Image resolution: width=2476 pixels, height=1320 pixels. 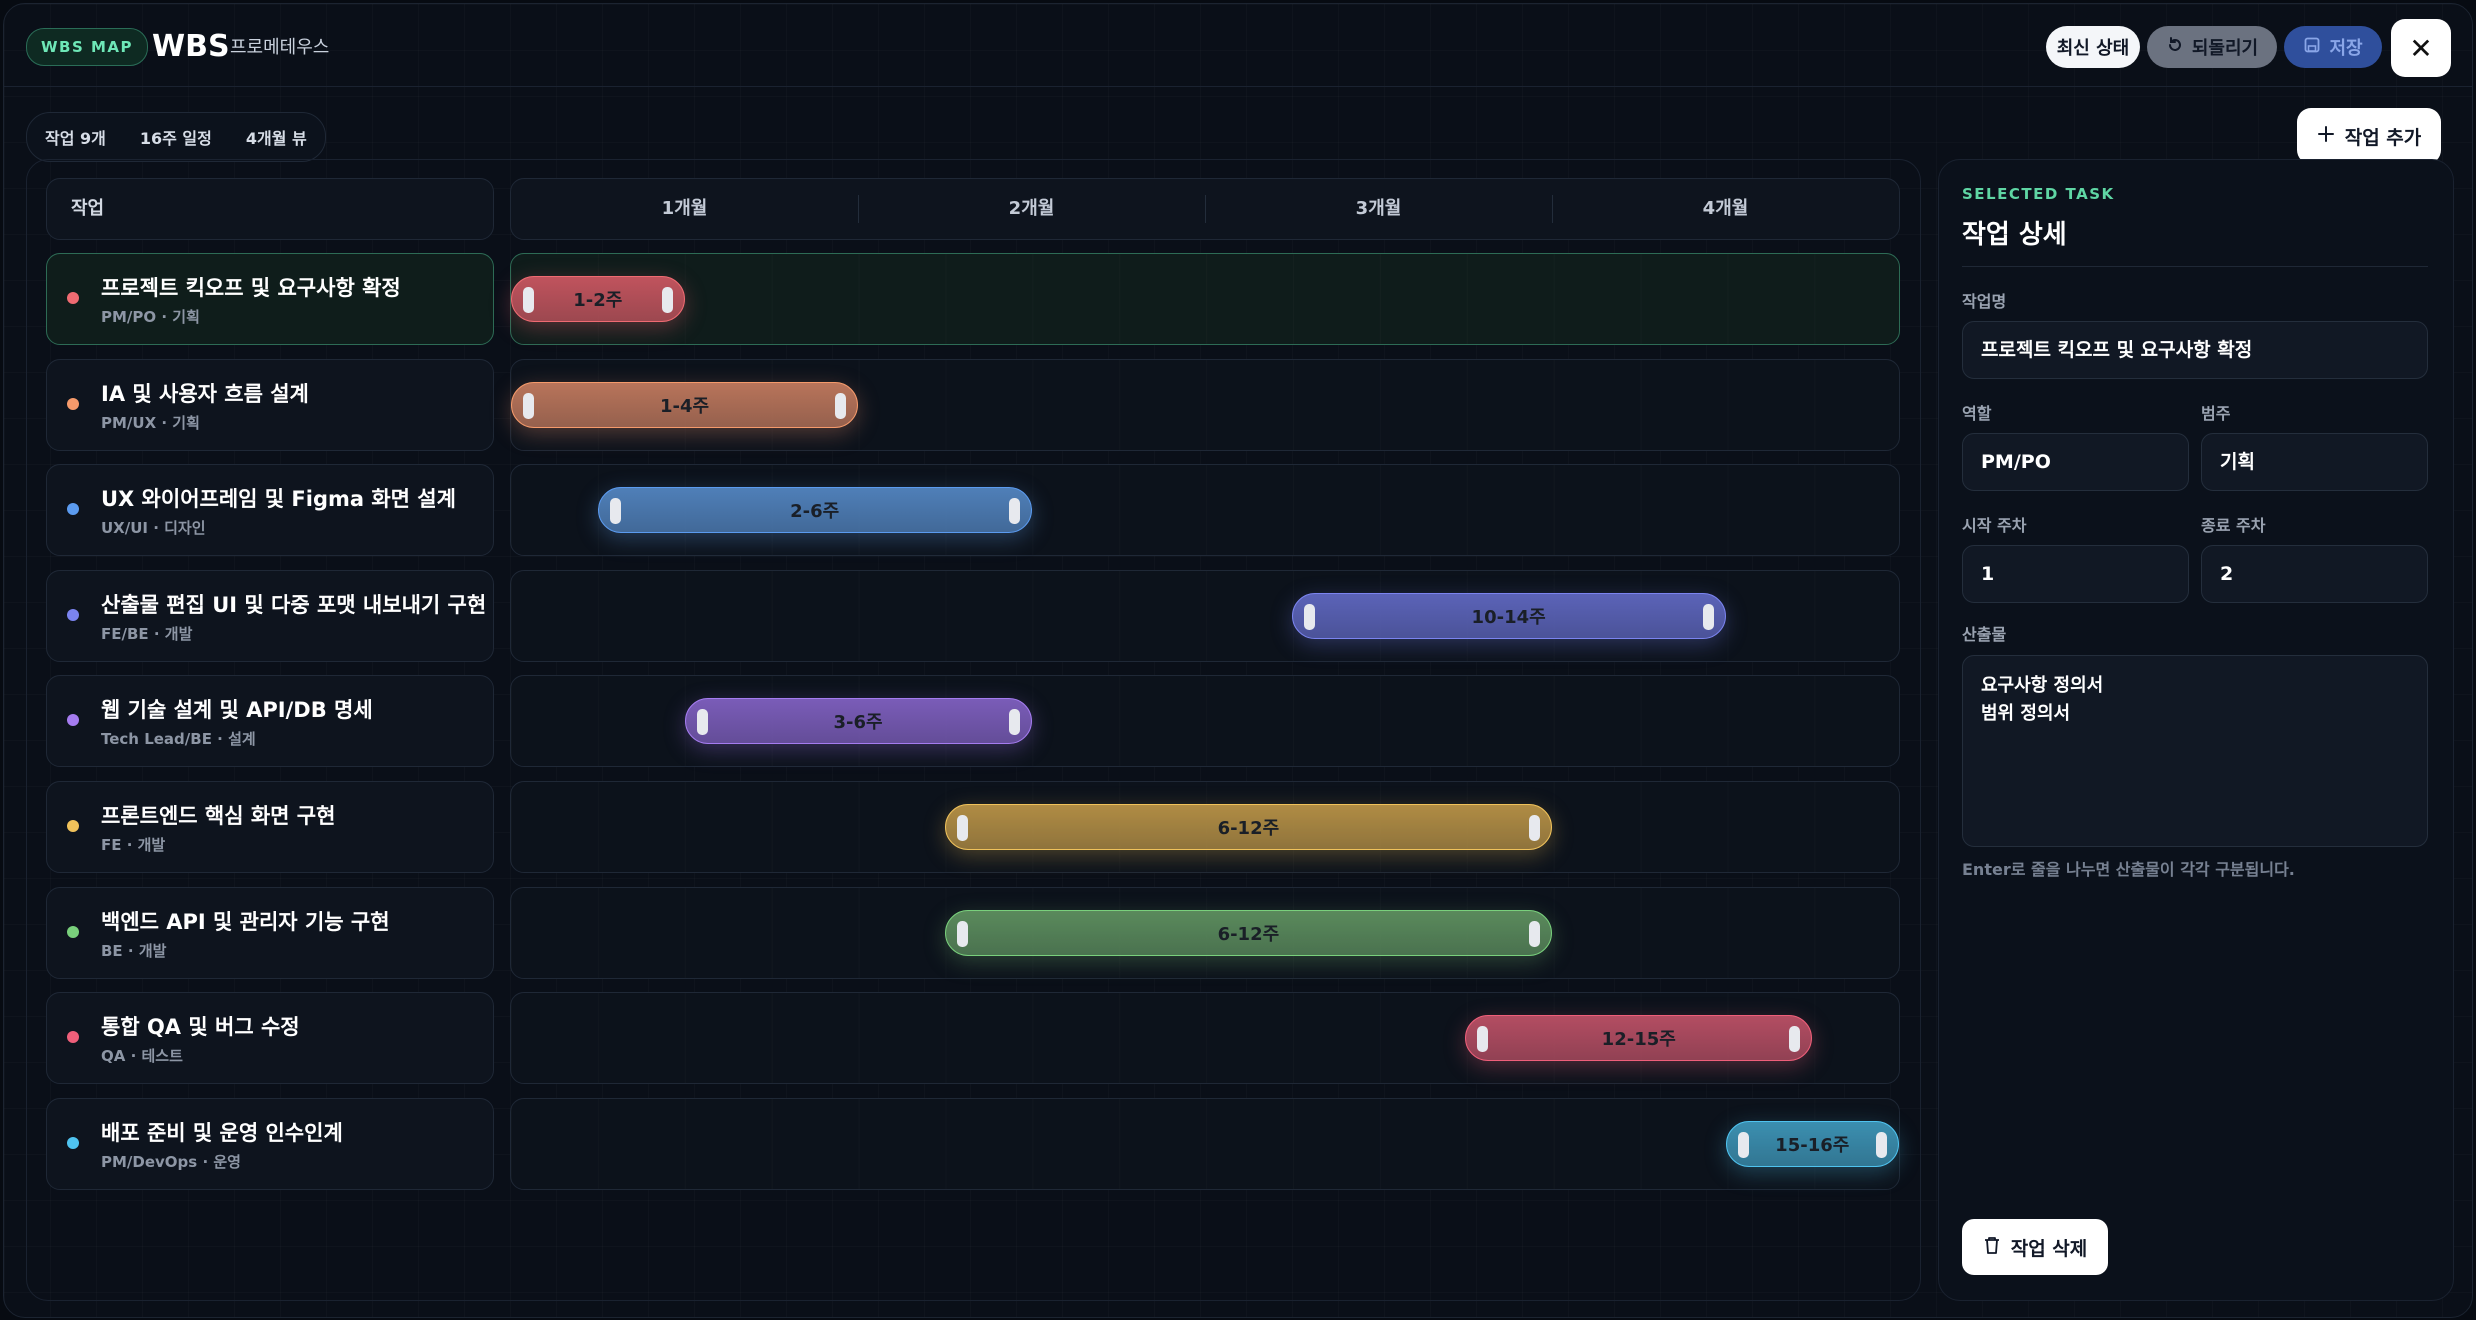 I want to click on task-name: 백엔드 API 및 관리자 기능 구현, so click(x=245, y=921).